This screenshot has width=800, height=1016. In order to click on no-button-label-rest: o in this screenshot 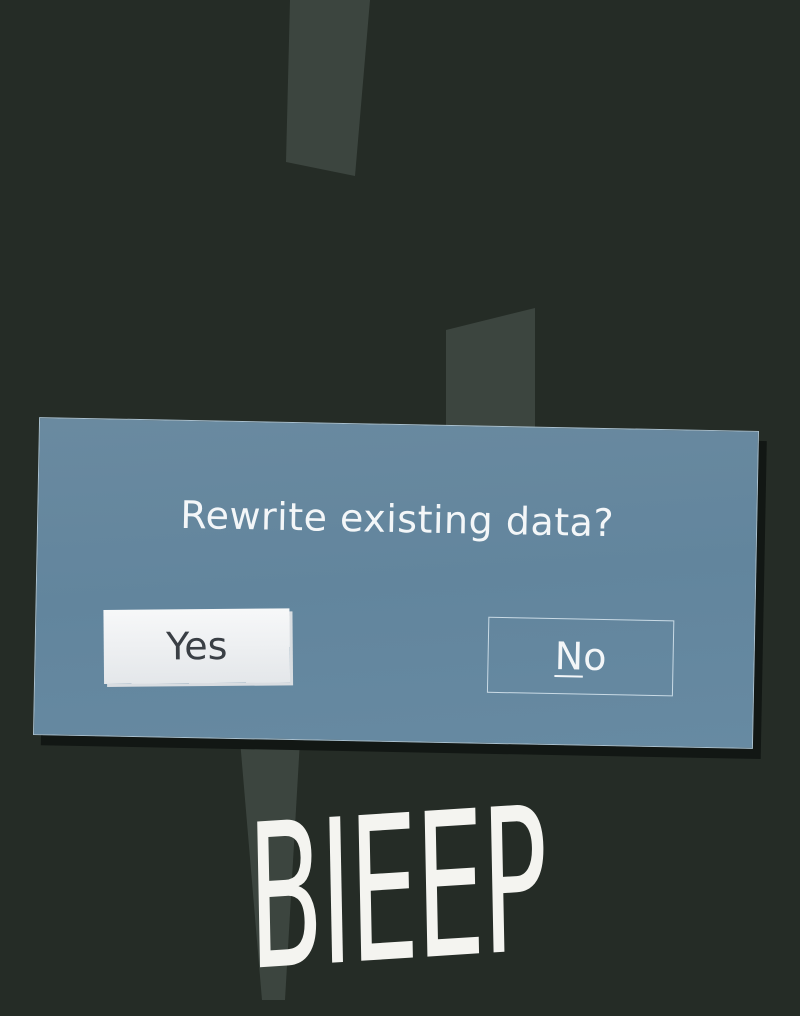, I will do `click(594, 657)`.